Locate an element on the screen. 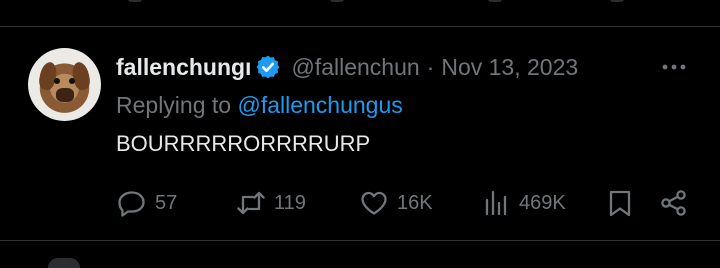  tweet-text: BOURRRRRORRRRURP is located at coordinates (243, 143).